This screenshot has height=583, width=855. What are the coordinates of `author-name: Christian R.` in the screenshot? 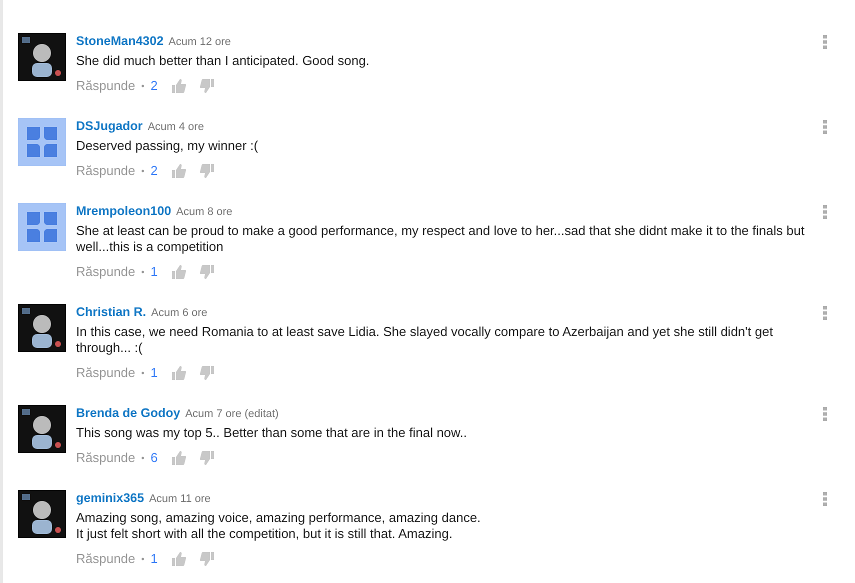 It's located at (111, 312).